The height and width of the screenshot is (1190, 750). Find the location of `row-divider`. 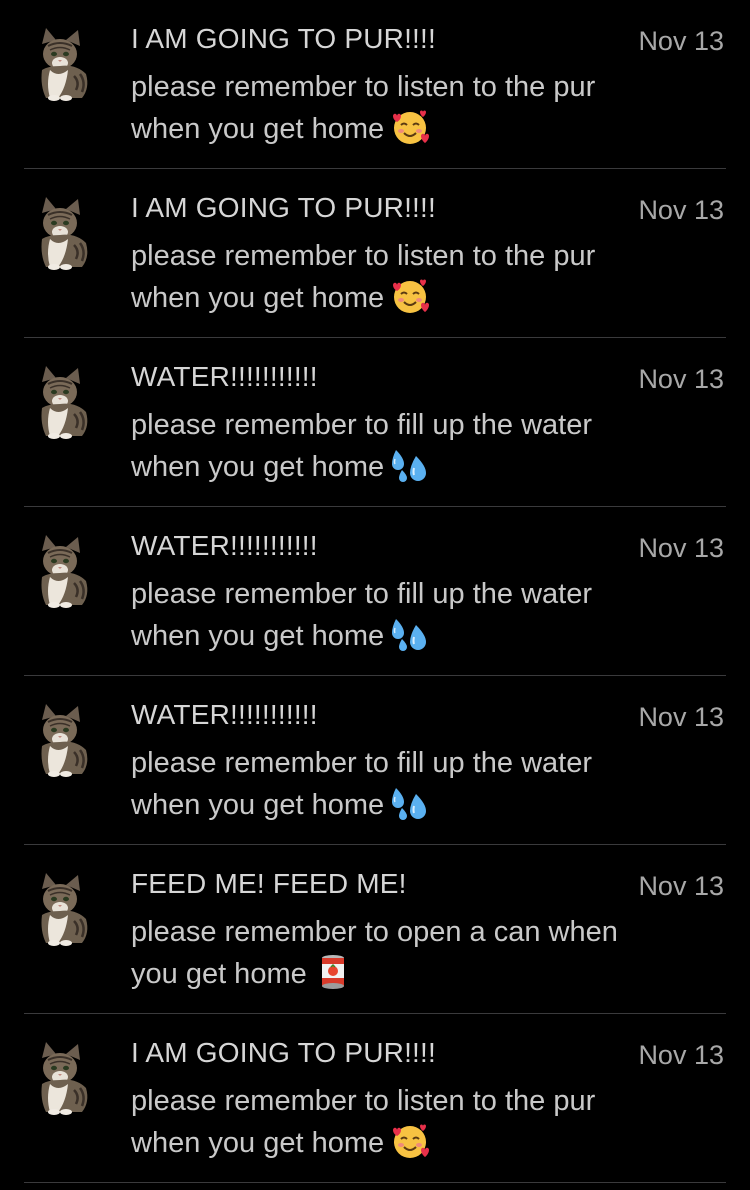

row-divider is located at coordinates (375, 1182).